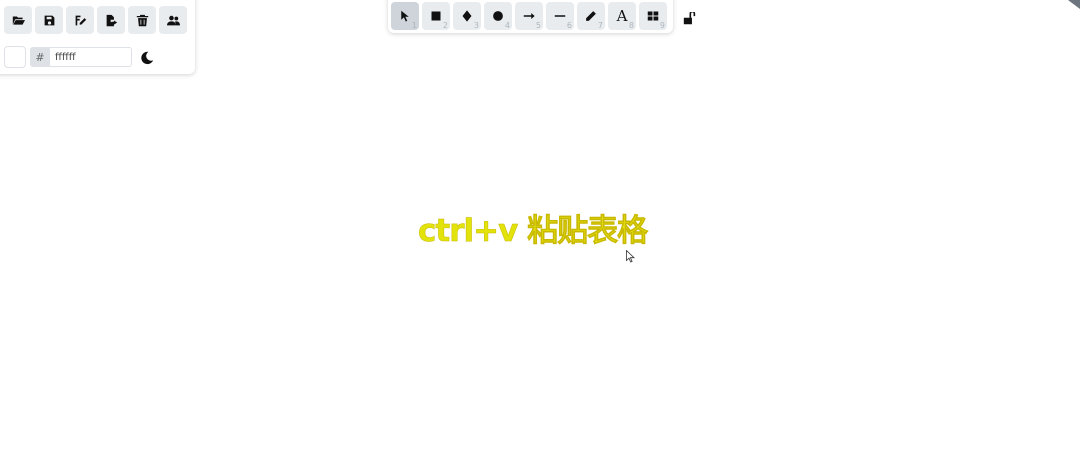  What do you see at coordinates (507, 25) in the screenshot?
I see `tool-shortcut: 4` at bounding box center [507, 25].